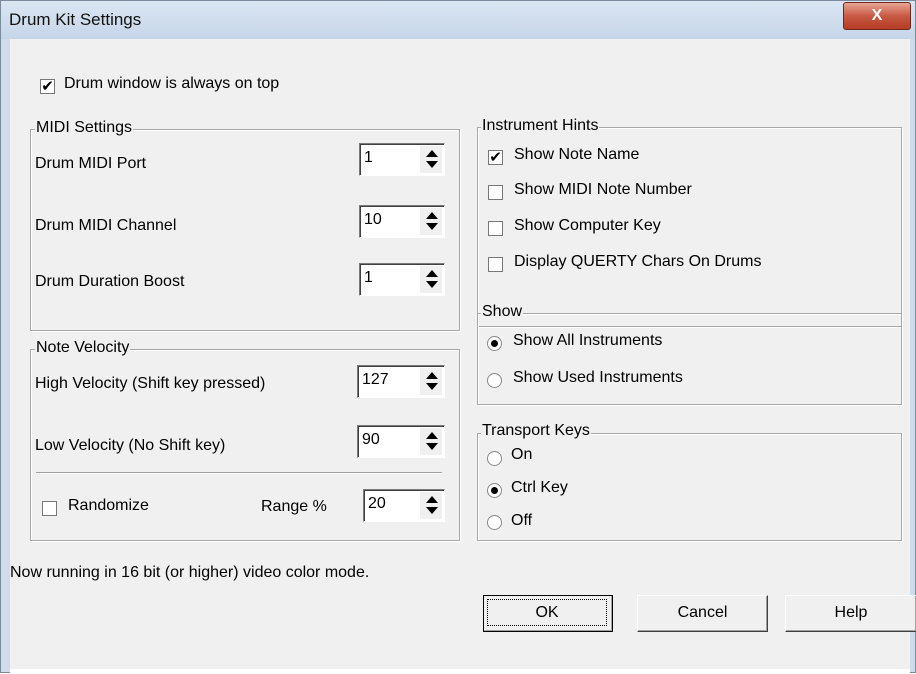 The image size is (916, 674). I want to click on midi-port-label: Drum MIDI Port, so click(91, 163).